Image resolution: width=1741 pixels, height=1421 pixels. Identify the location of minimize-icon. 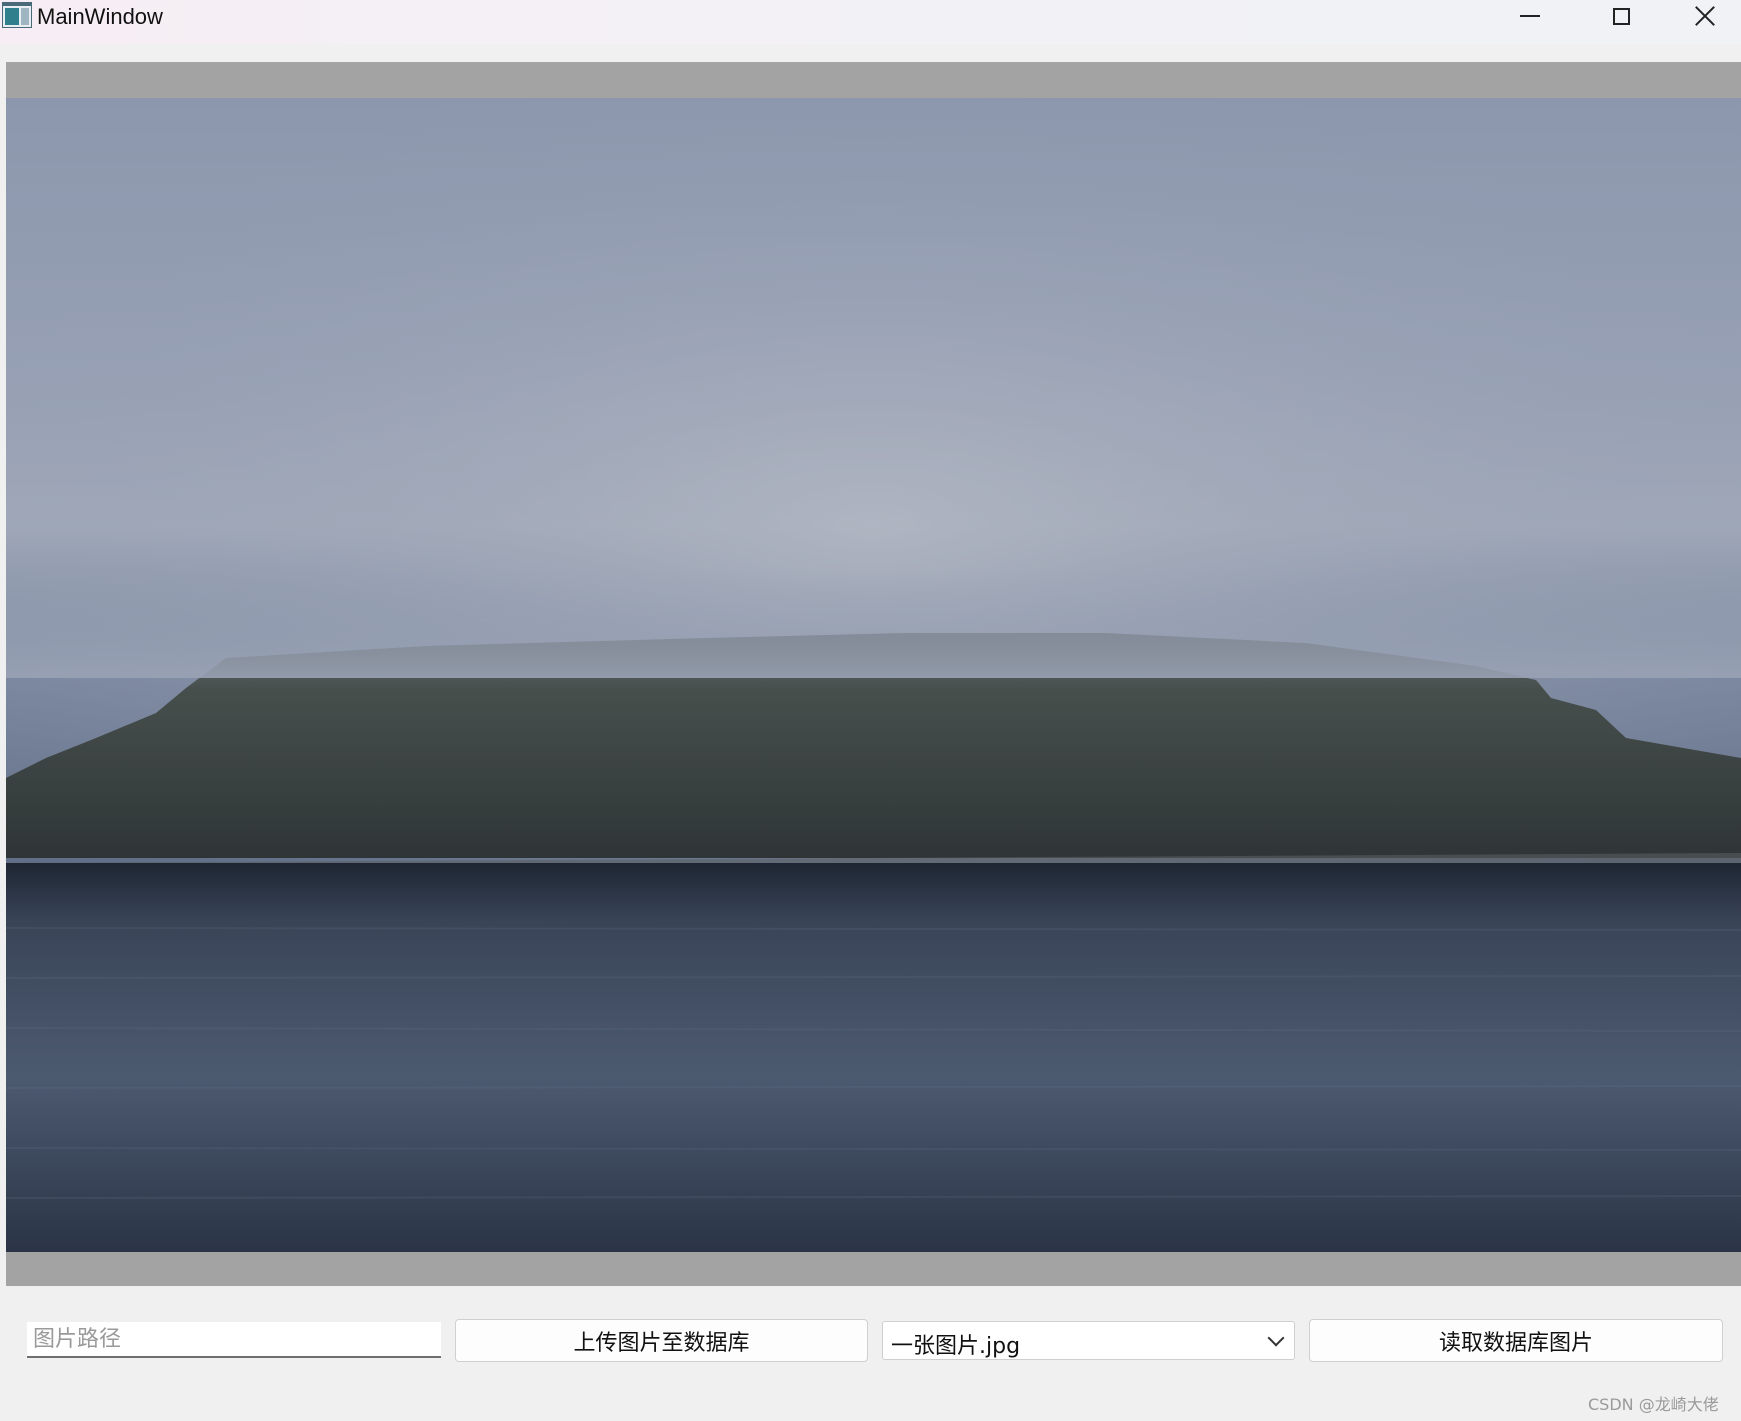
(1530, 16).